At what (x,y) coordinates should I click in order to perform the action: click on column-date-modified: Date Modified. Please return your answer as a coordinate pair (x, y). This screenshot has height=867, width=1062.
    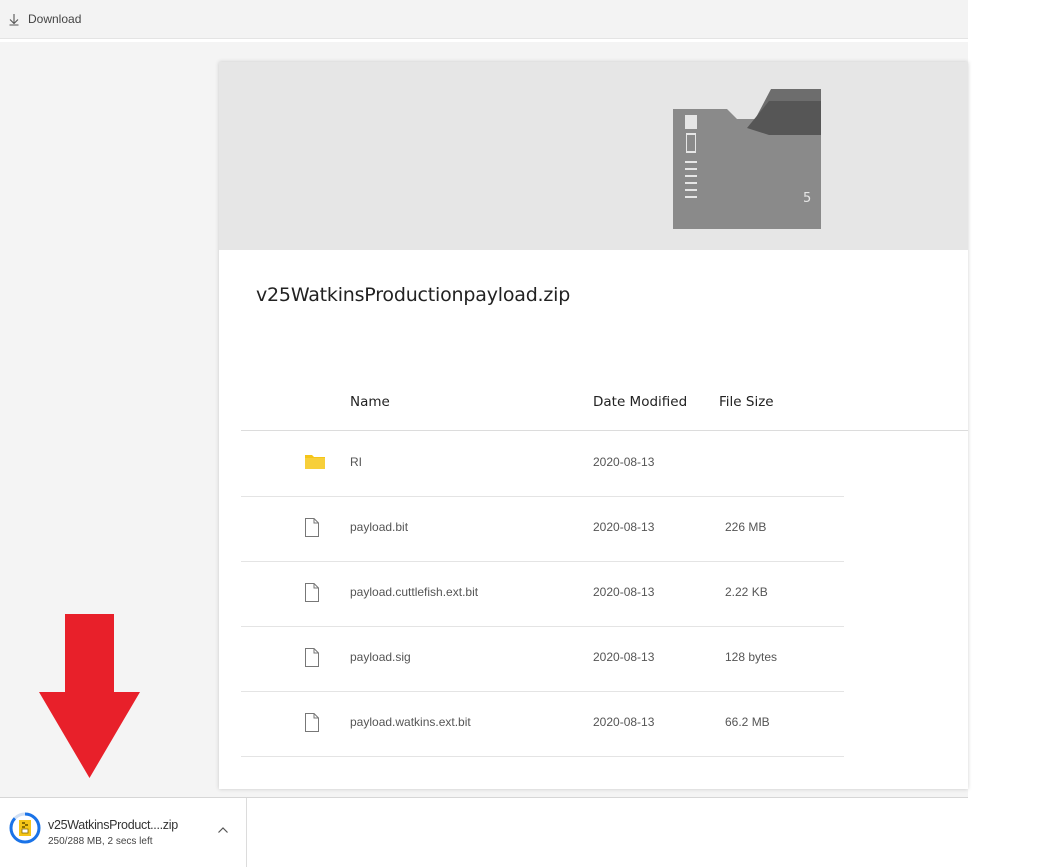
    Looking at the image, I should click on (640, 402).